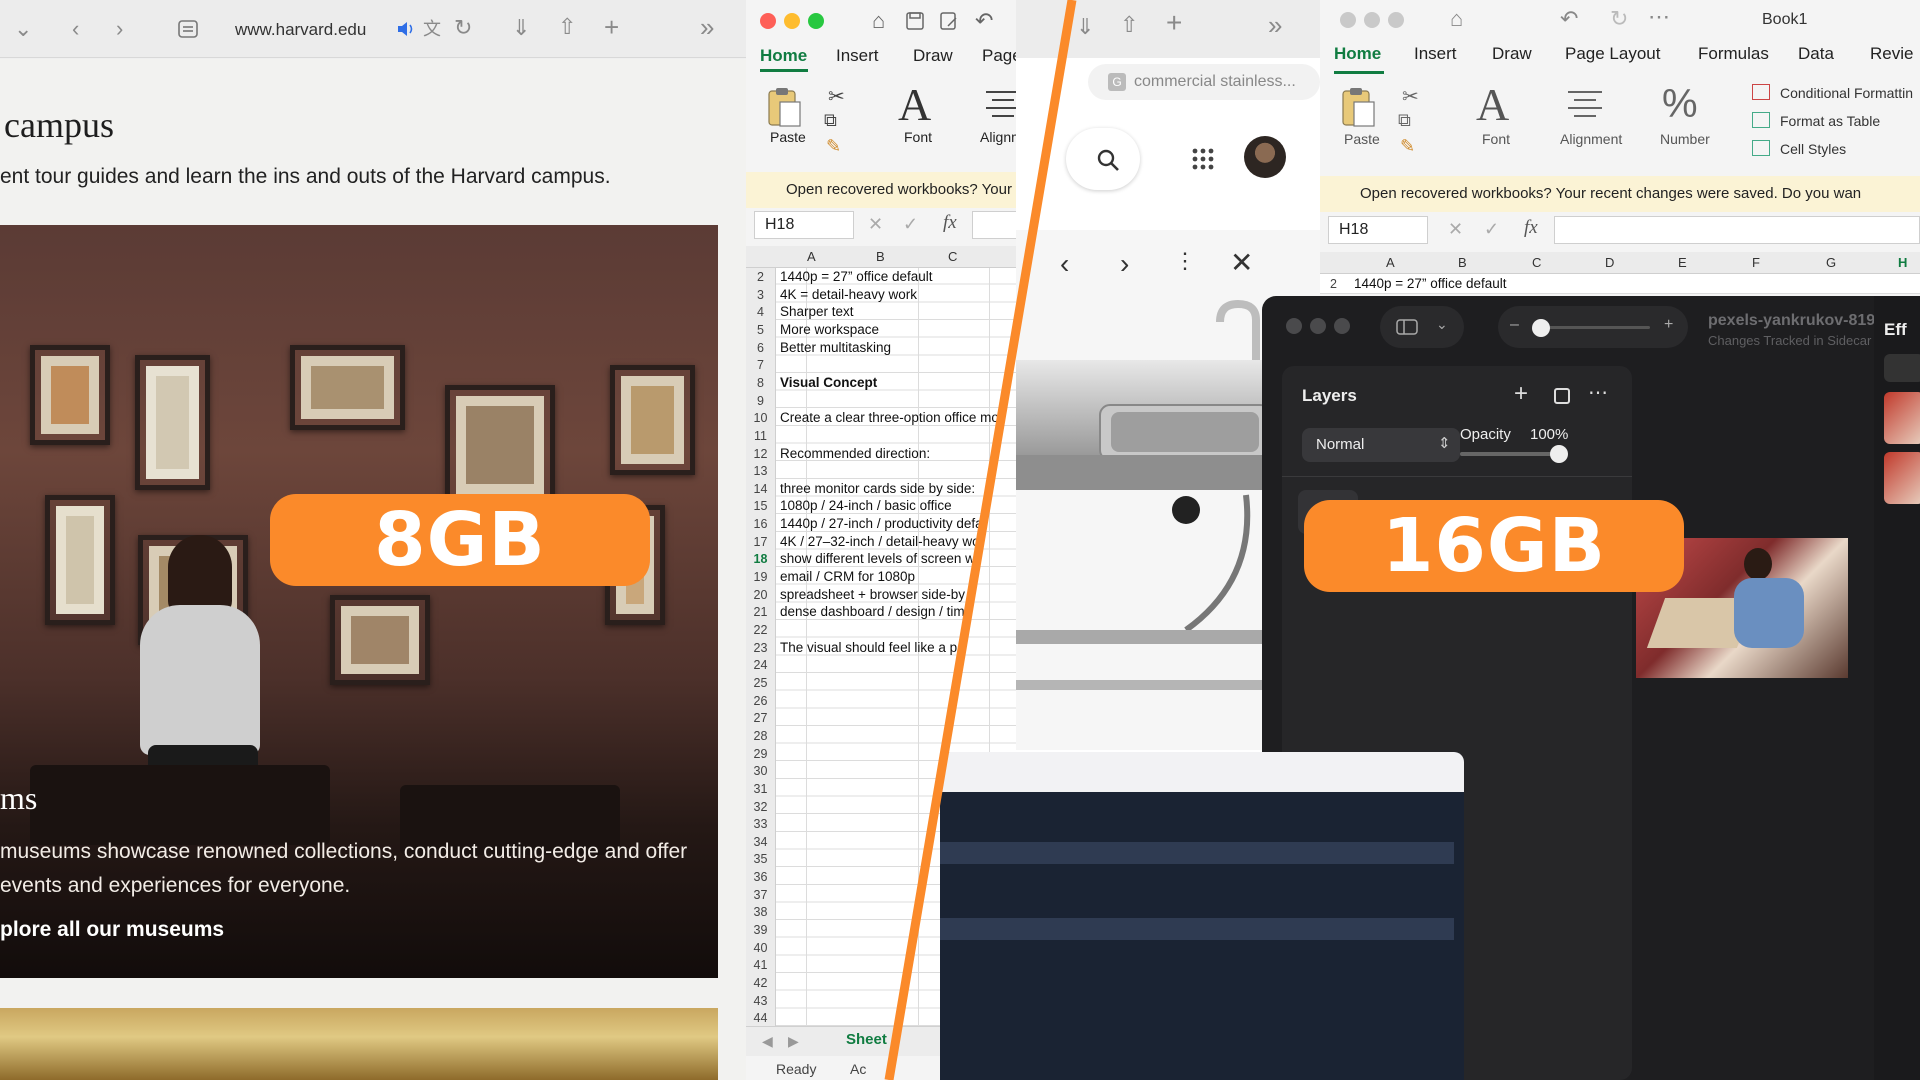  I want to click on blend-mode-select: Normal ⇕, so click(1381, 445).